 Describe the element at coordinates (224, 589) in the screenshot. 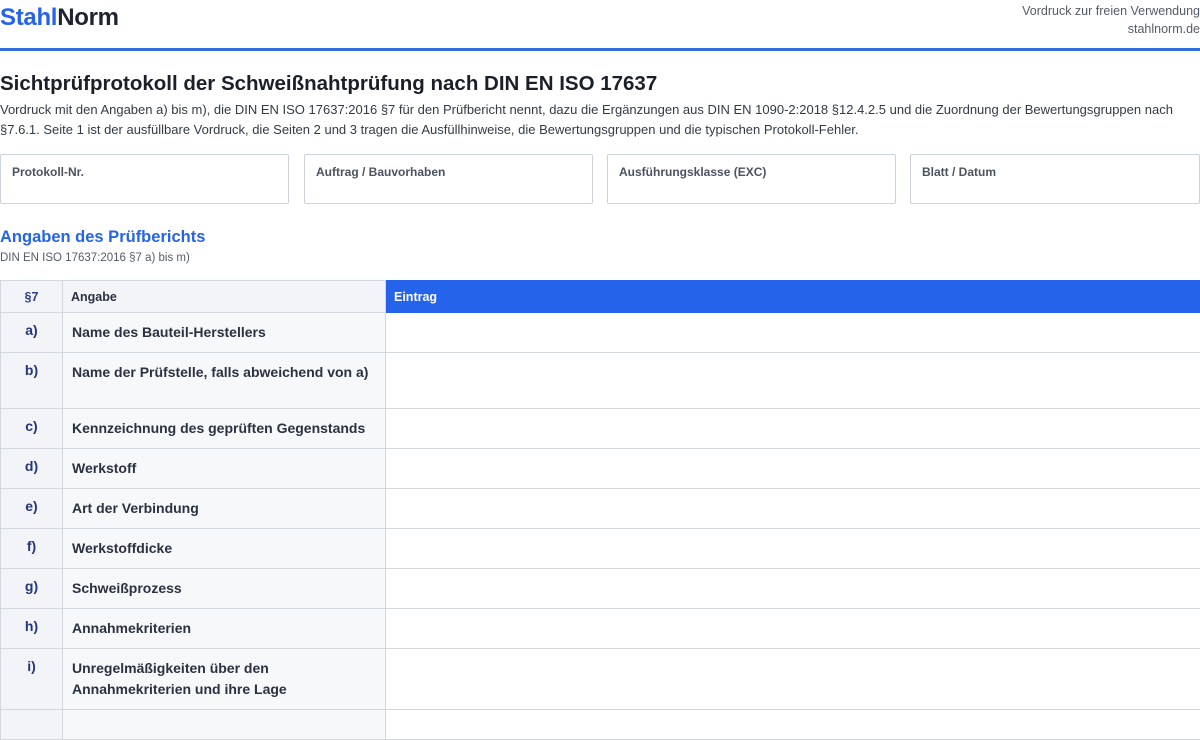

I see `row-label: Schweißprozess` at that location.